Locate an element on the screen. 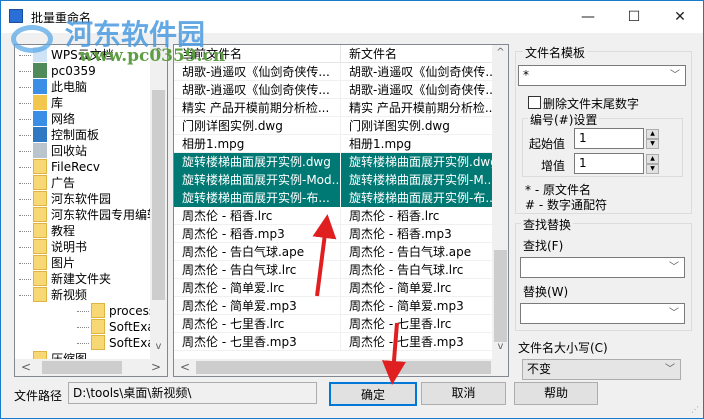 The image size is (704, 420). delete-digits-label: 删除文件末尾数字 is located at coordinates (591, 103).